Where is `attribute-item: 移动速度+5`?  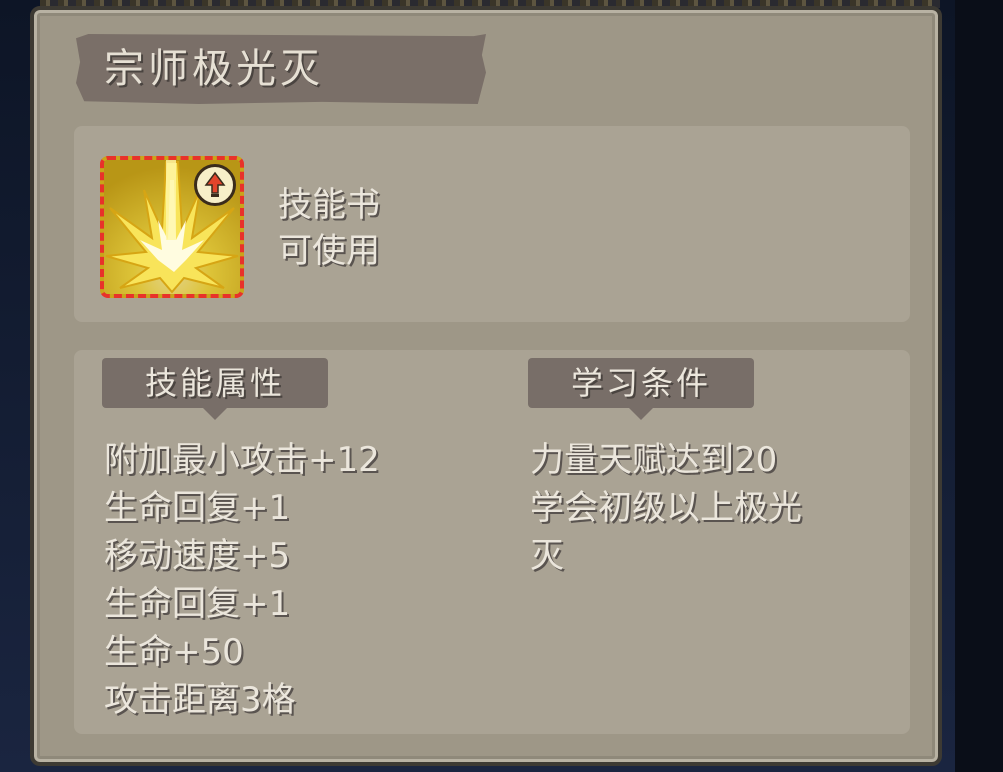
attribute-item: 移动速度+5 is located at coordinates (197, 556).